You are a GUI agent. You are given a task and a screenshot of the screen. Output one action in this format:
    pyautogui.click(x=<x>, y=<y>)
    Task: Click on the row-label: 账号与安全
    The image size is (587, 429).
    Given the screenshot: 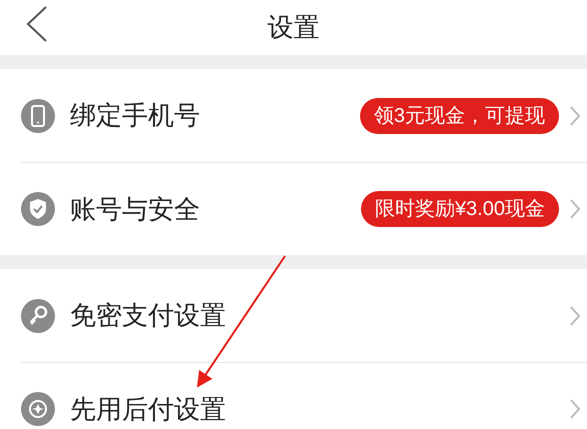 What is the action you would take?
    pyautogui.click(x=135, y=209)
    